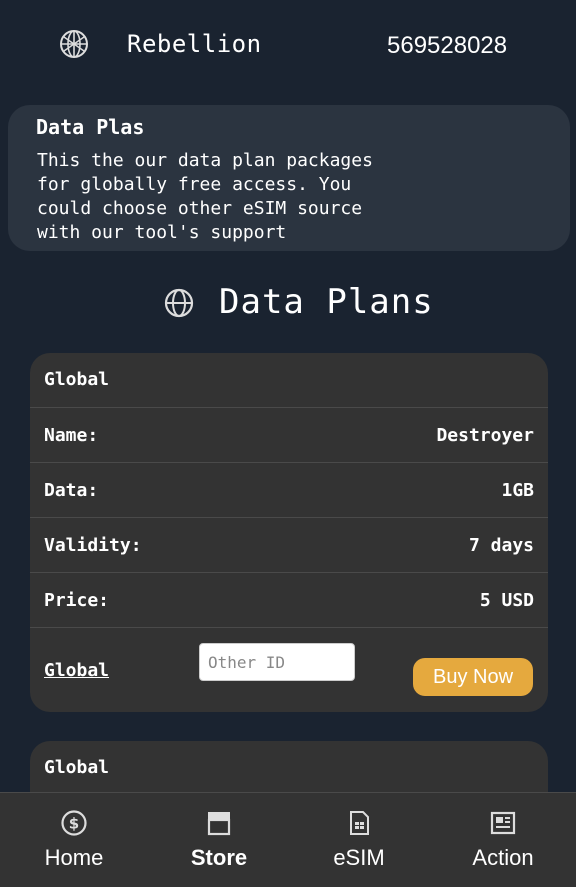 Image resolution: width=576 pixels, height=887 pixels. I want to click on store-icon, so click(219, 824).